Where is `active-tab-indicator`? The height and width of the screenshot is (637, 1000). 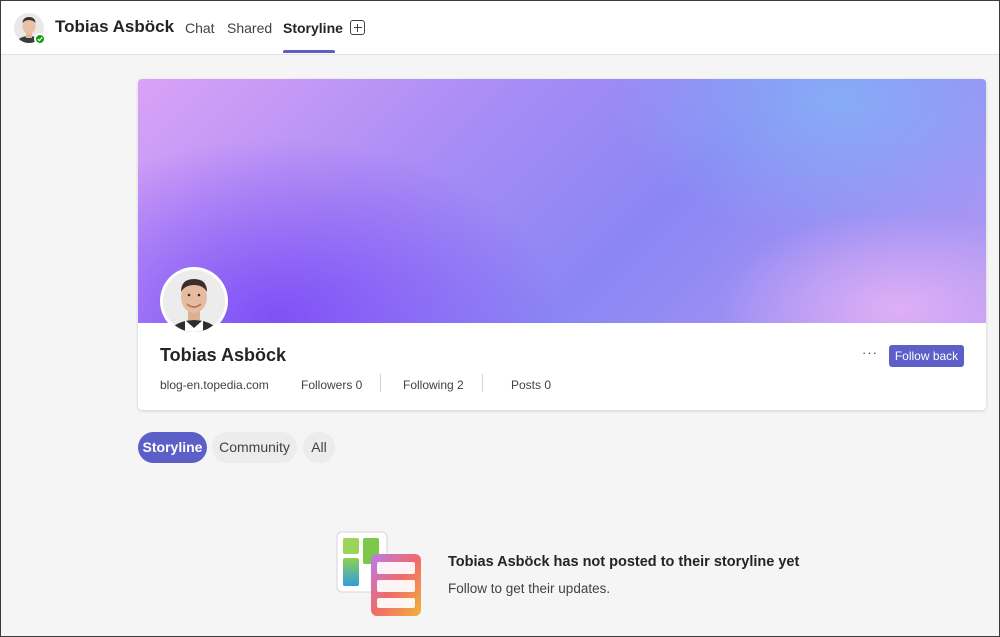
active-tab-indicator is located at coordinates (309, 51).